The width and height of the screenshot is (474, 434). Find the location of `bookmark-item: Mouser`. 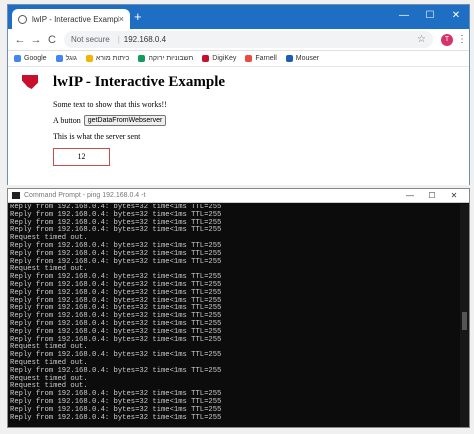

bookmark-item: Mouser is located at coordinates (302, 58).